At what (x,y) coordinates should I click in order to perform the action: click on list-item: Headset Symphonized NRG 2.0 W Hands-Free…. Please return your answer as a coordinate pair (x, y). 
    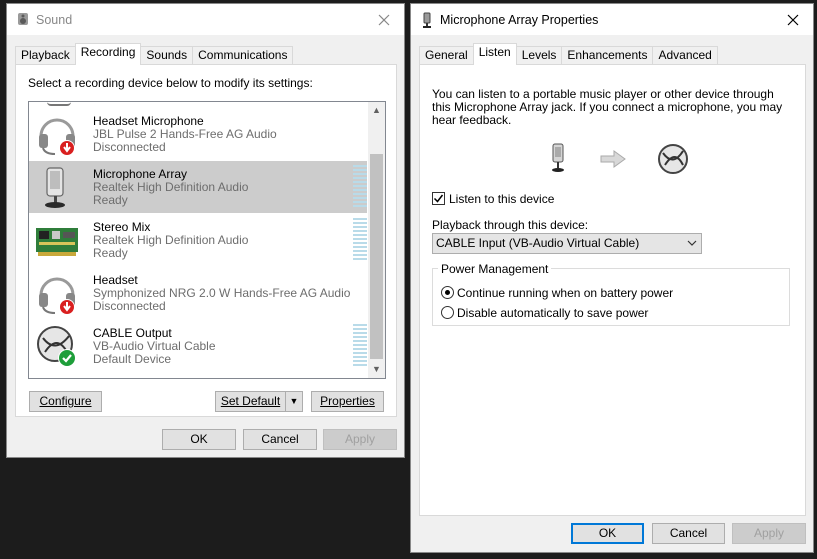
    Looking at the image, I should click on (198, 293).